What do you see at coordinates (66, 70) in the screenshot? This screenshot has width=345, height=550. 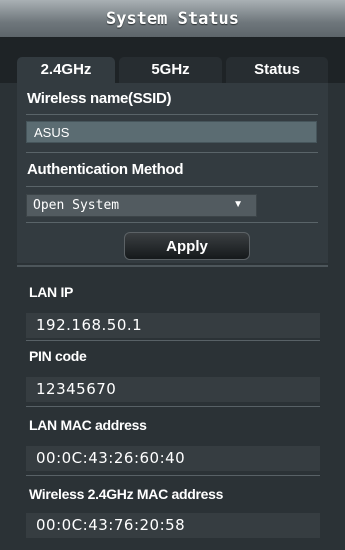 I see `tab-2-4ghz: 2.4GHz` at bounding box center [66, 70].